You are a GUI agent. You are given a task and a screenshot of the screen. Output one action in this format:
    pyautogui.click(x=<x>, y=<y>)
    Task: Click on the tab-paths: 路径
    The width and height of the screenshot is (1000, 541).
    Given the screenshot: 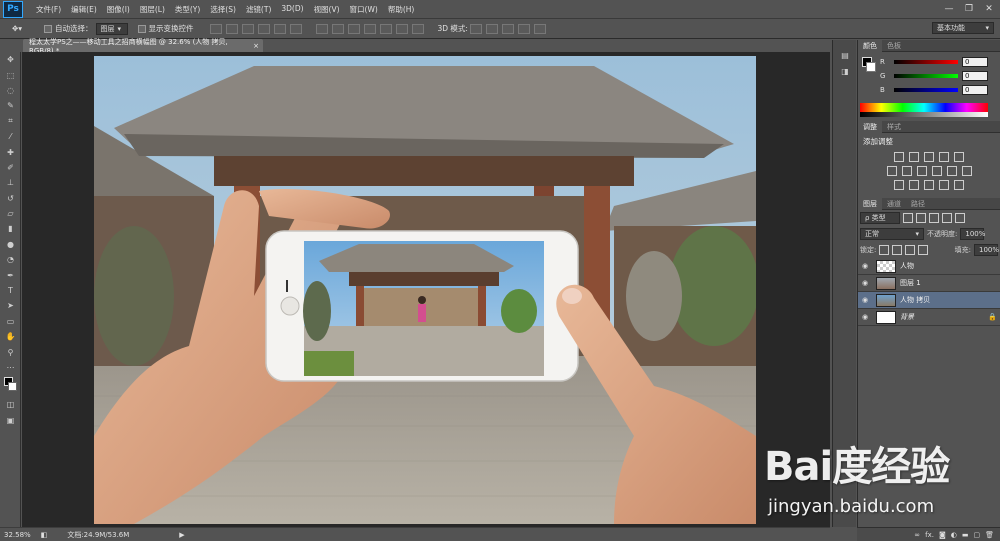 What is the action you would take?
    pyautogui.click(x=918, y=204)
    